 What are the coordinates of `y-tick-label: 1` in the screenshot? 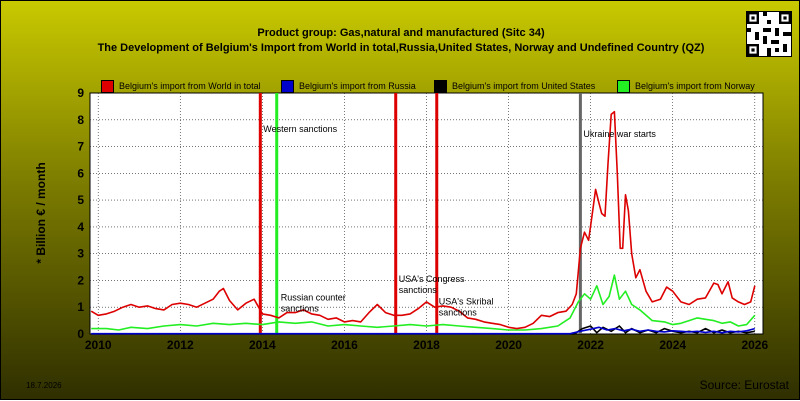 It's located at (80, 307).